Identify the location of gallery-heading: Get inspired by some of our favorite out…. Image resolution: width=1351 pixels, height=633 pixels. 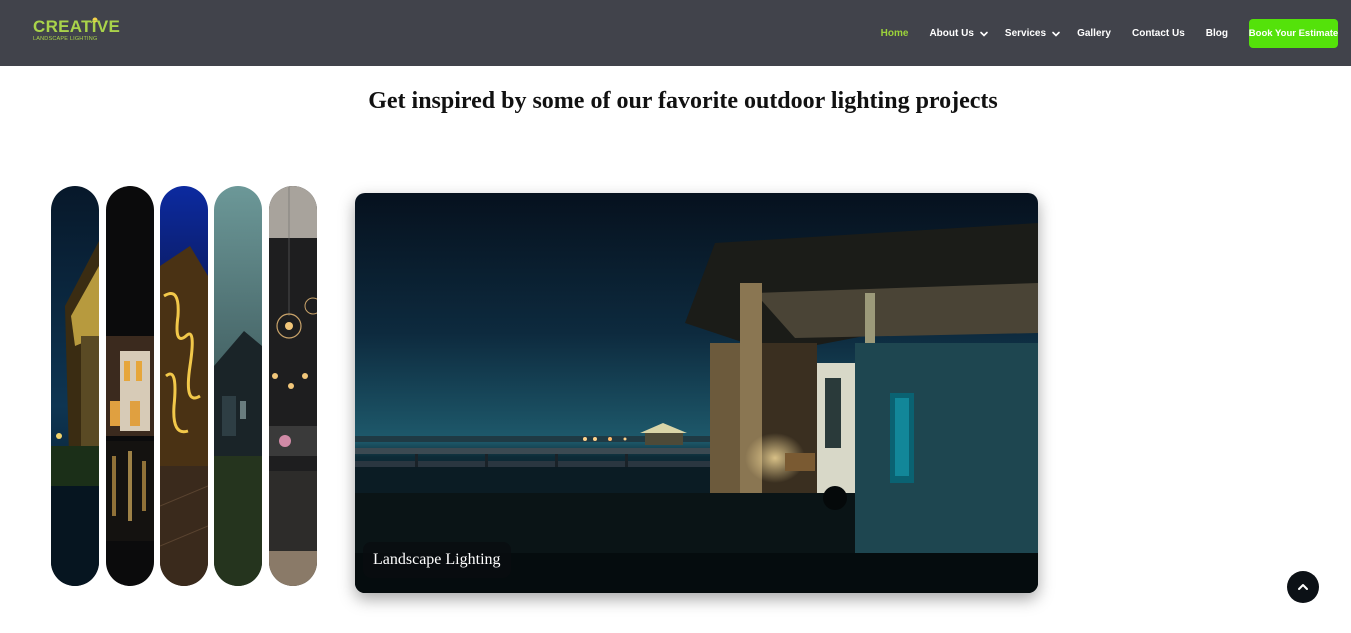
(683, 101).